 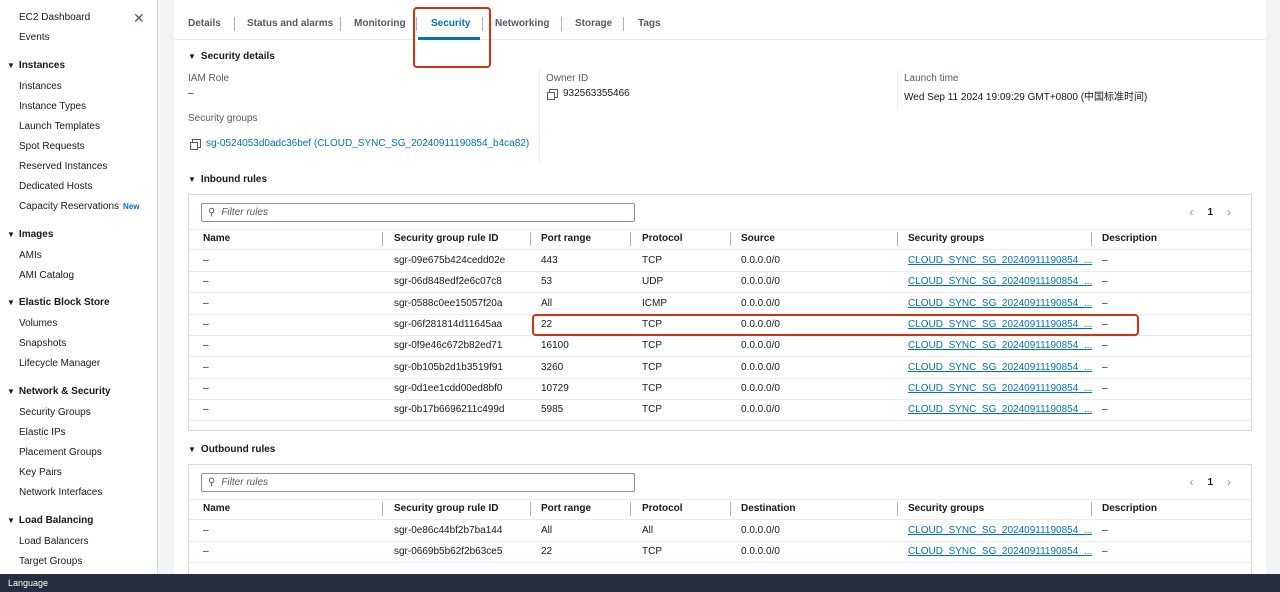 I want to click on sidebar-item-instances: Instances, so click(x=40, y=86).